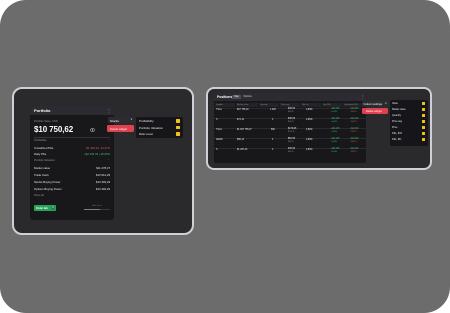 This screenshot has height=313, width=450. Describe the element at coordinates (269, 105) in the screenshot. I see `column-header-quantity: Quantity` at that location.